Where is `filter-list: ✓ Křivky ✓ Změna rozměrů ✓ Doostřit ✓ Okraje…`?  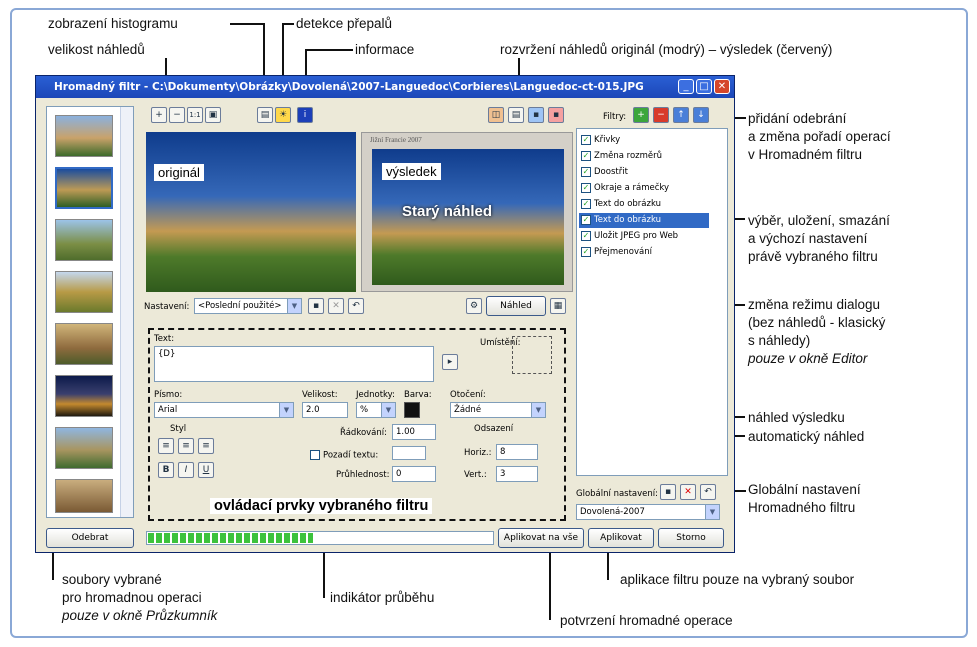
filter-list: ✓ Křivky ✓ Změna rozměrů ✓ Doostřit ✓ Okraje… is located at coordinates (652, 302).